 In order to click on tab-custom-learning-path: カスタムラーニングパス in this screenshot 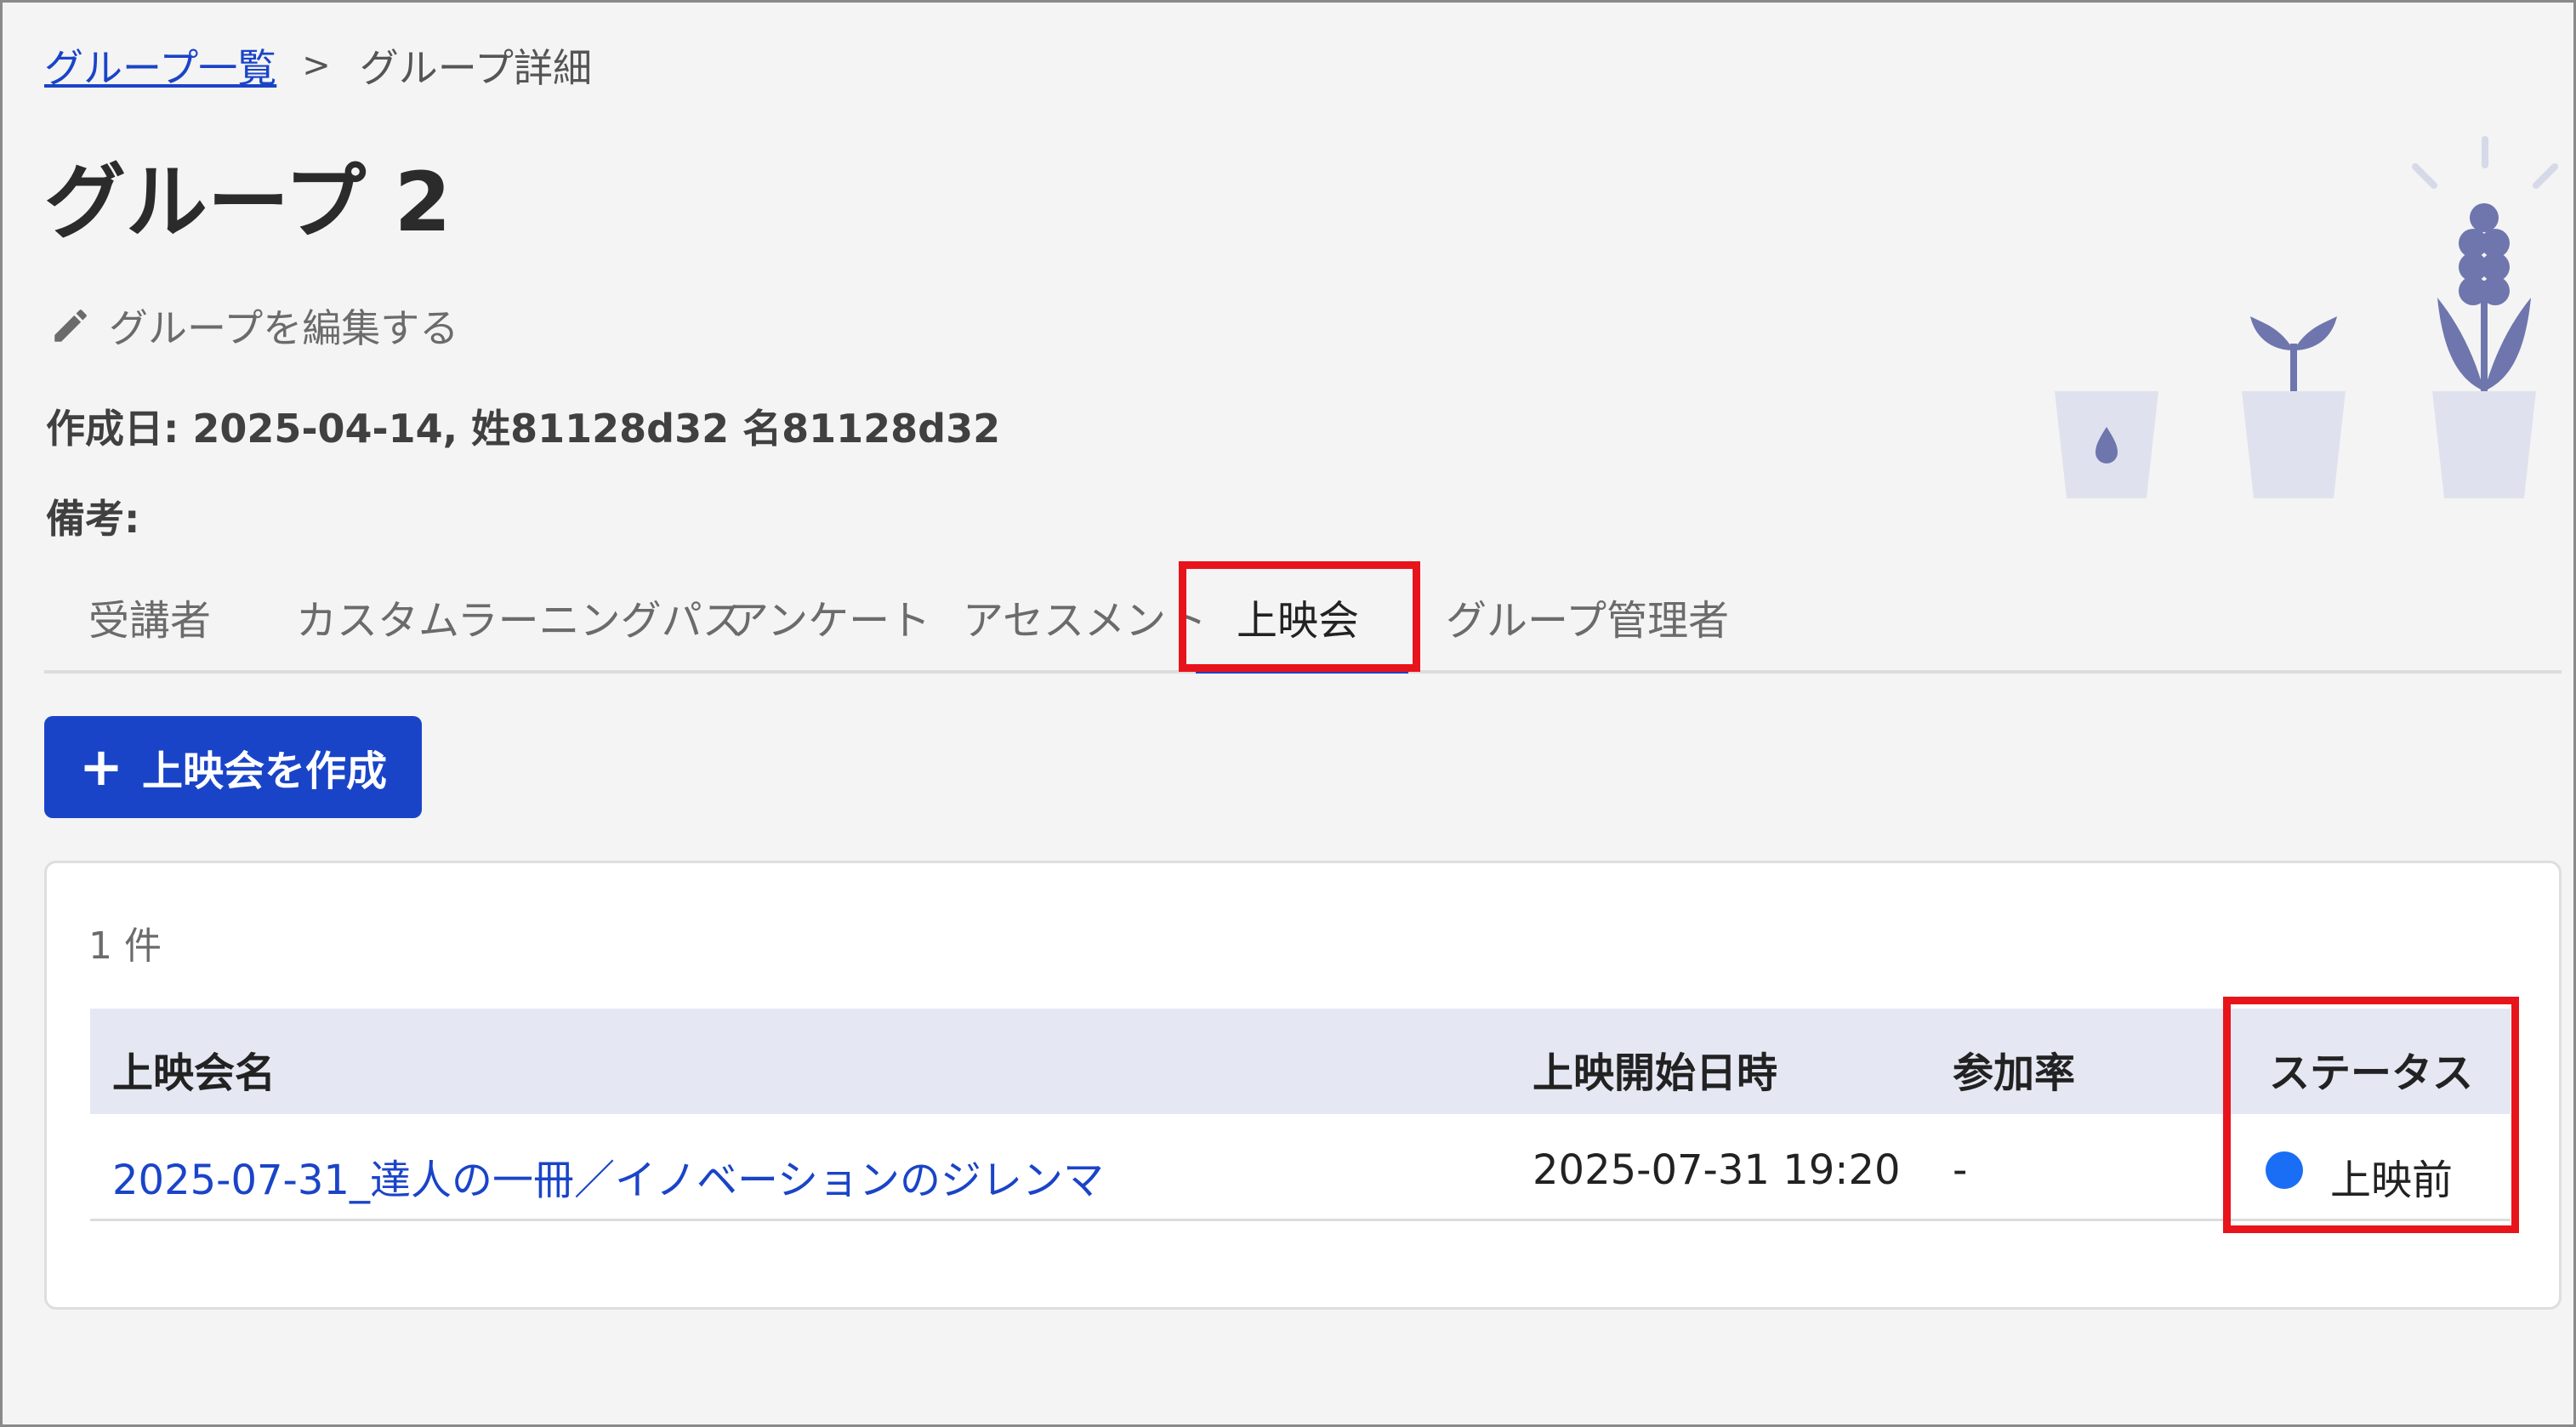, I will do `click(519, 616)`.